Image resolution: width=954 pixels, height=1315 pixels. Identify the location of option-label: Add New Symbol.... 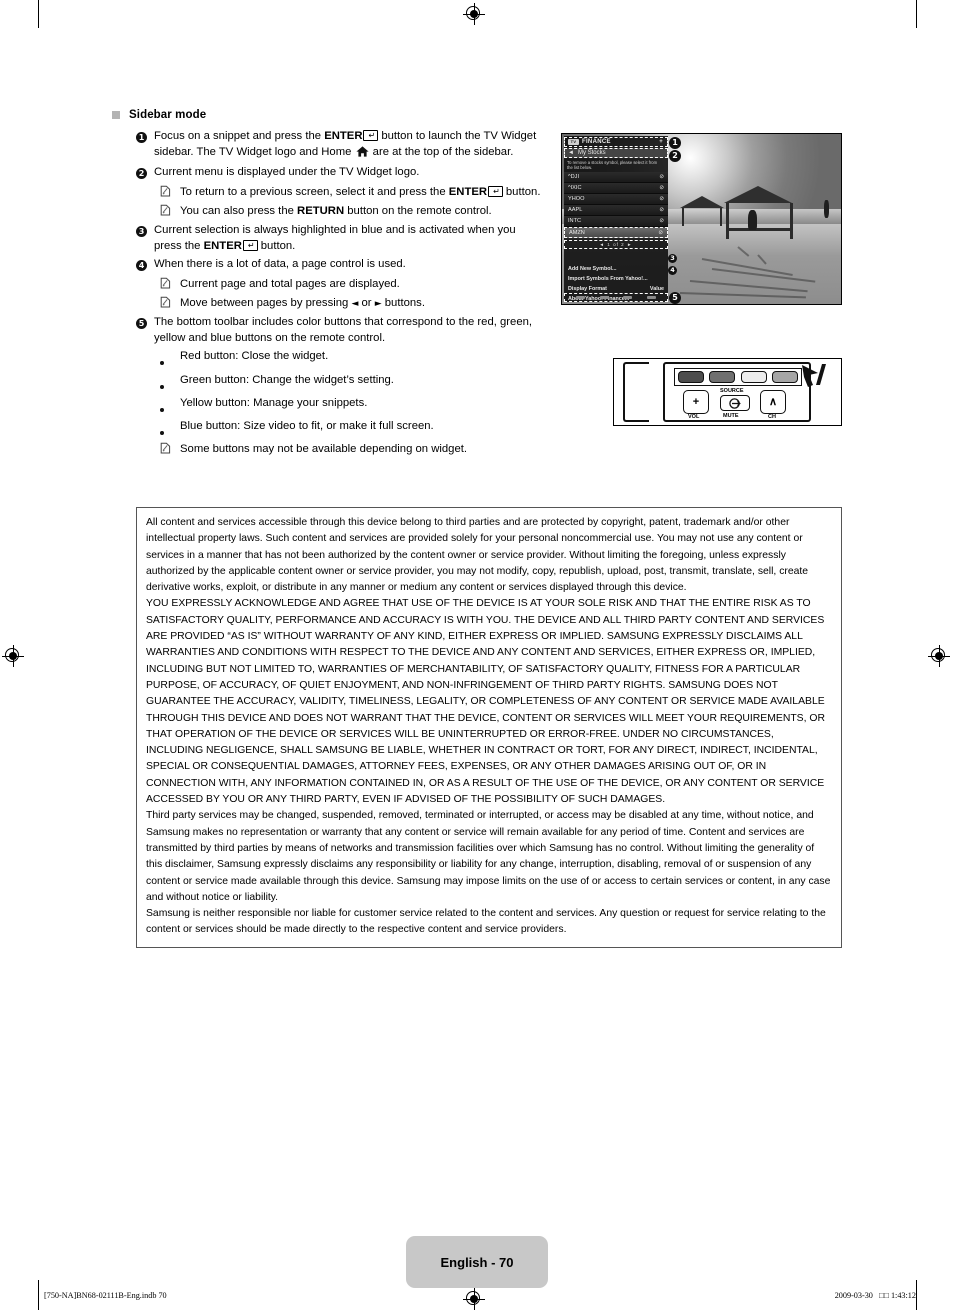
(592, 269).